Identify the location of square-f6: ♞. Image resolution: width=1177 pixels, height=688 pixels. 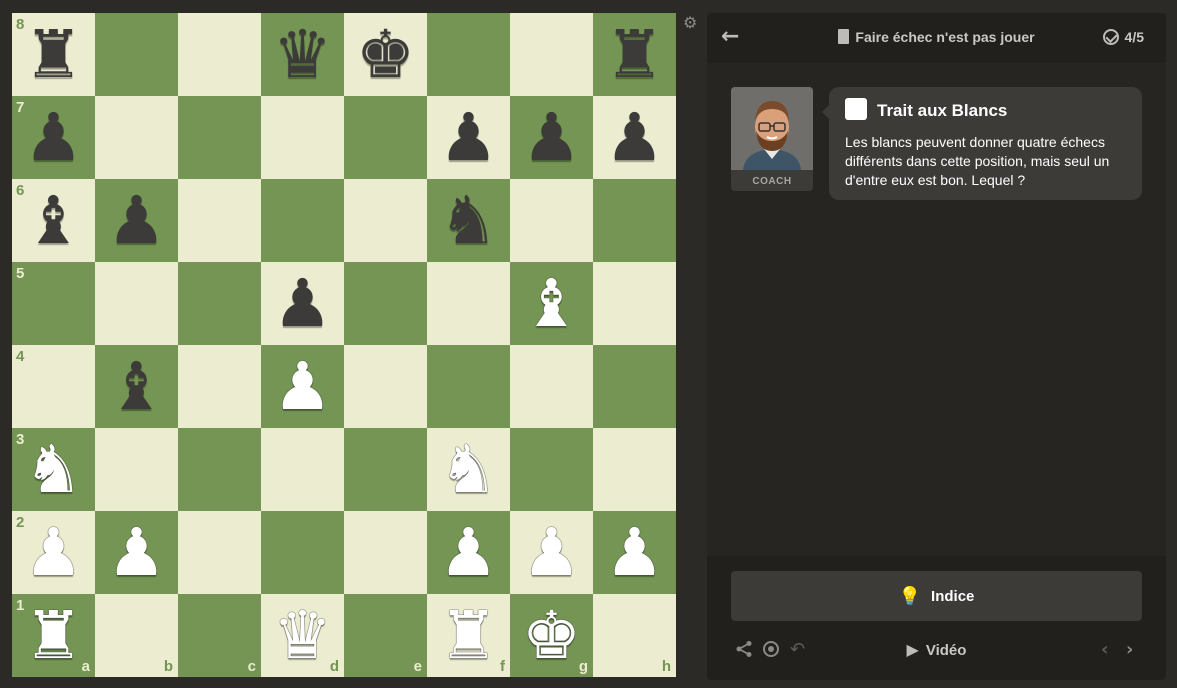
(468, 220).